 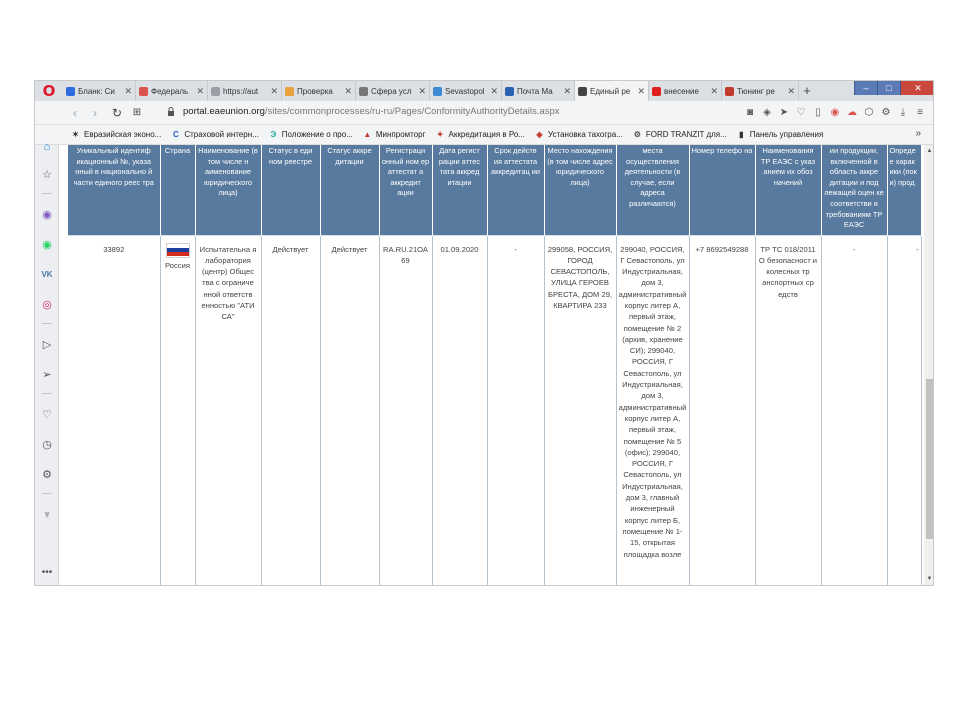 What do you see at coordinates (47, 175) in the screenshot?
I see `star-icon: ☆` at bounding box center [47, 175].